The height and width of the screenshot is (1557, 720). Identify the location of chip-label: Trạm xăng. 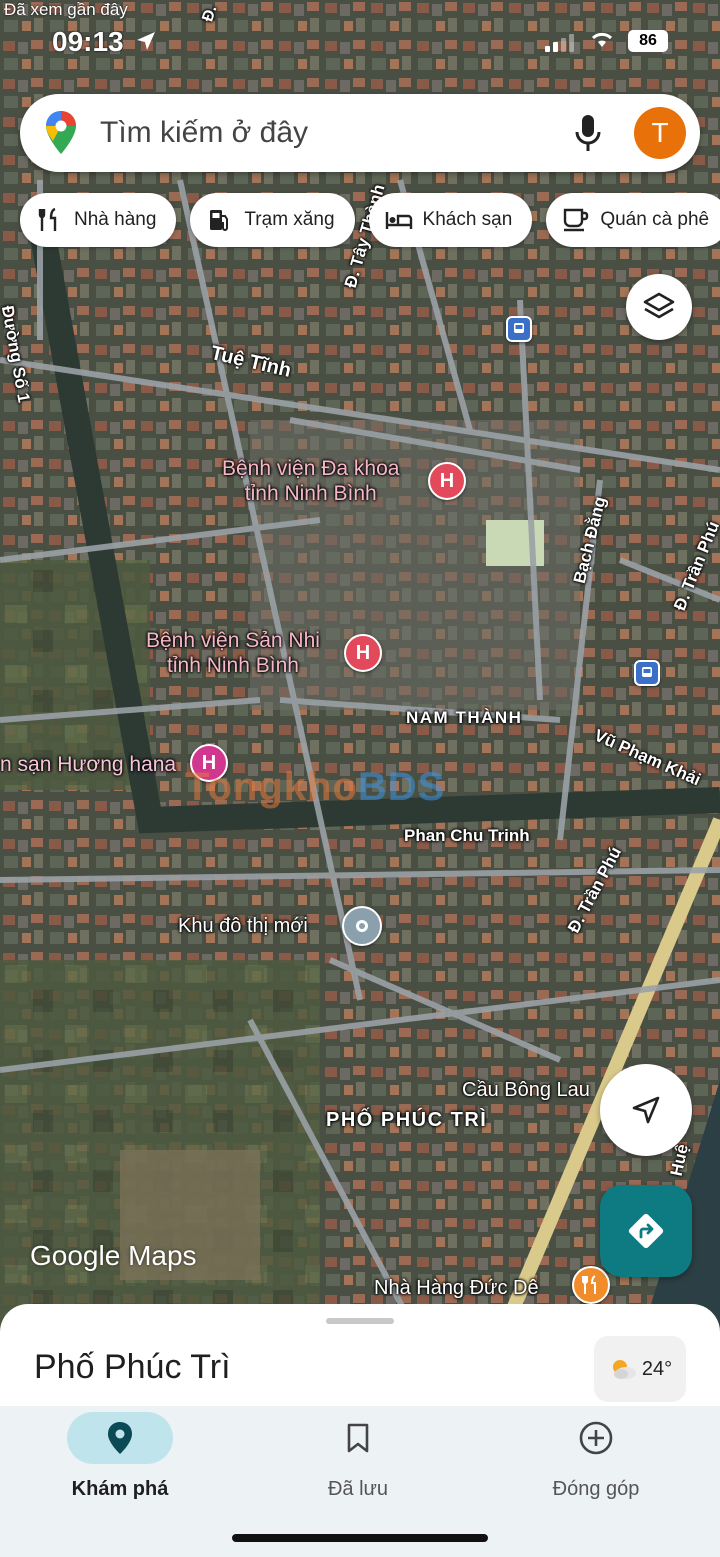
(289, 219).